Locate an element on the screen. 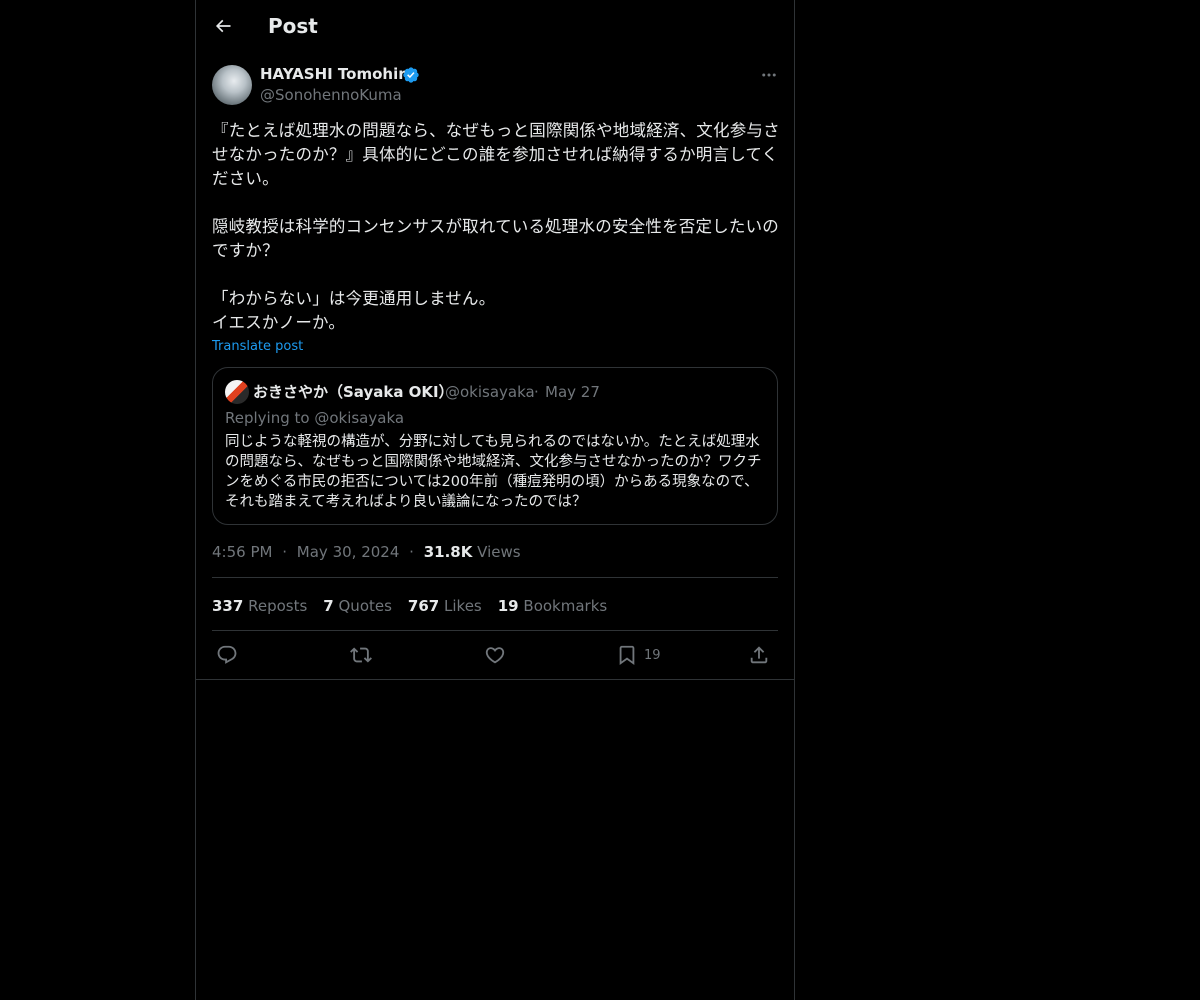  more-options-button is located at coordinates (769, 75).